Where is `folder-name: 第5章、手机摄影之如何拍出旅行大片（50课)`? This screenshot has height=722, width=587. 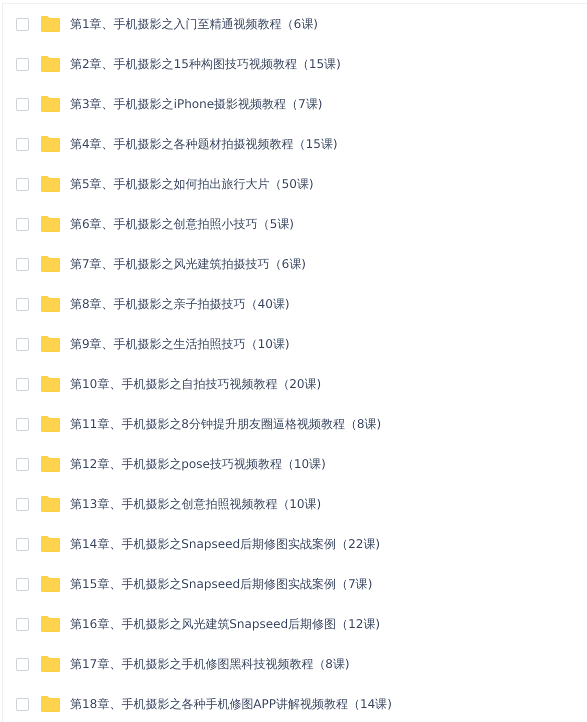
folder-name: 第5章、手机摄影之如何拍出旅行大片（50课) is located at coordinates (192, 184).